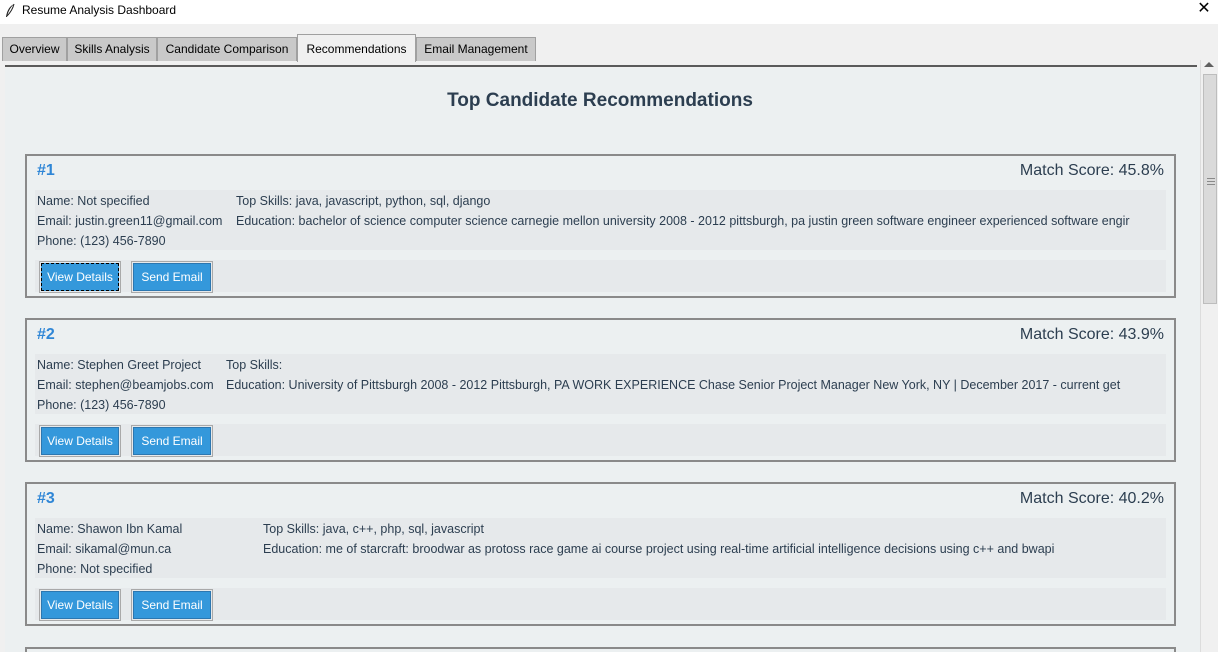 Image resolution: width=1218 pixels, height=652 pixels. Describe the element at coordinates (112, 49) in the screenshot. I see `tab-skills-analysis: Skills Analysis` at that location.